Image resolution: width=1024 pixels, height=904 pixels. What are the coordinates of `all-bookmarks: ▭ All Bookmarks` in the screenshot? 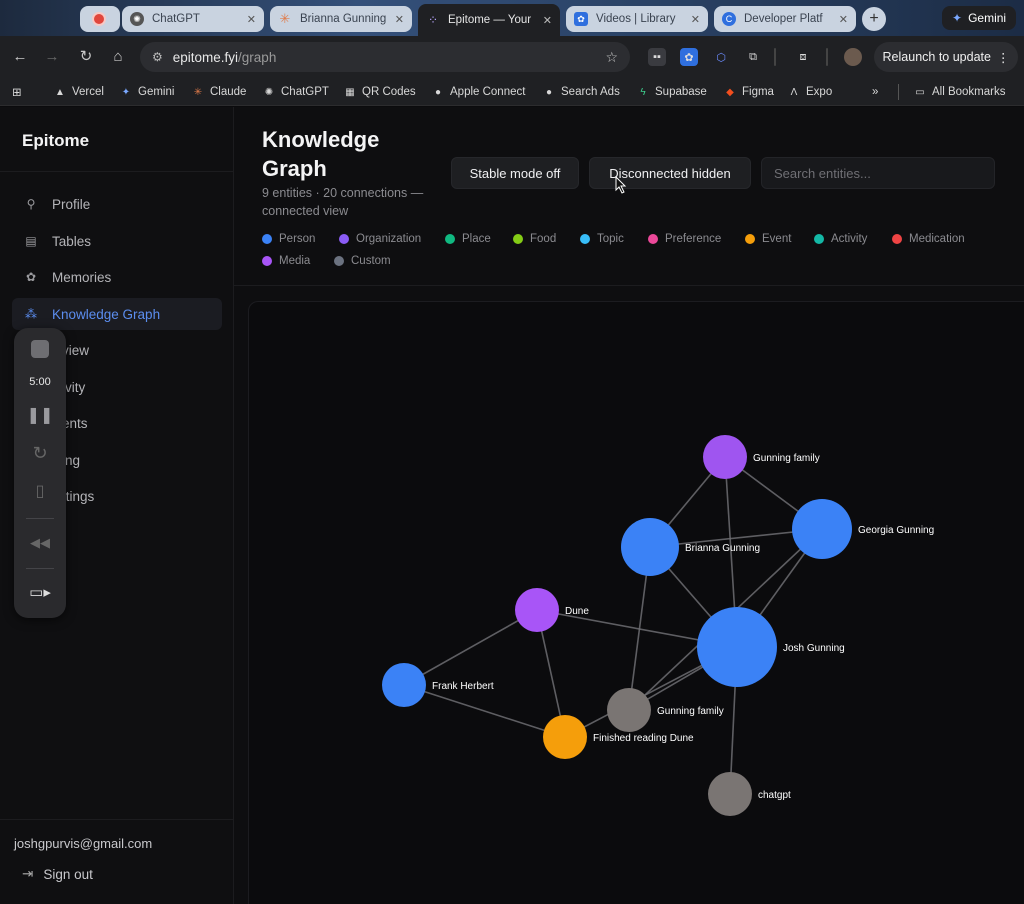 It's located at (959, 92).